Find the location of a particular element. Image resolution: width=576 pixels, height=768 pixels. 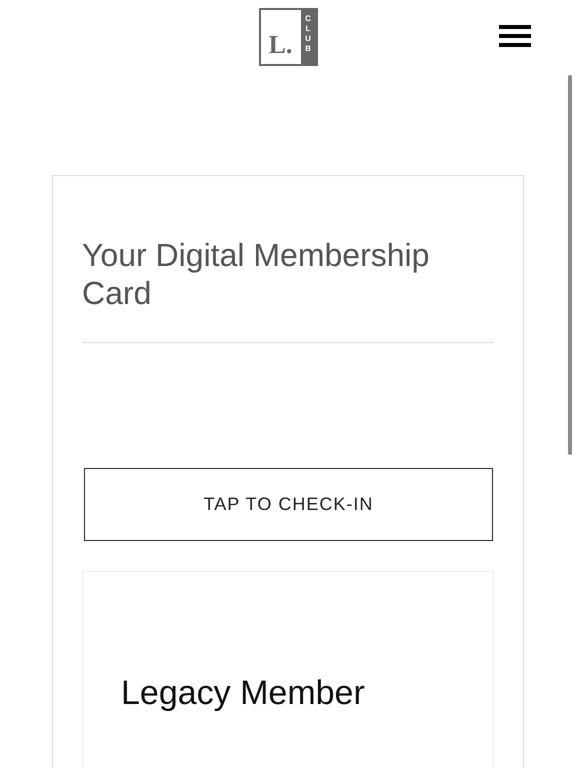

menu-button is located at coordinates (515, 36).